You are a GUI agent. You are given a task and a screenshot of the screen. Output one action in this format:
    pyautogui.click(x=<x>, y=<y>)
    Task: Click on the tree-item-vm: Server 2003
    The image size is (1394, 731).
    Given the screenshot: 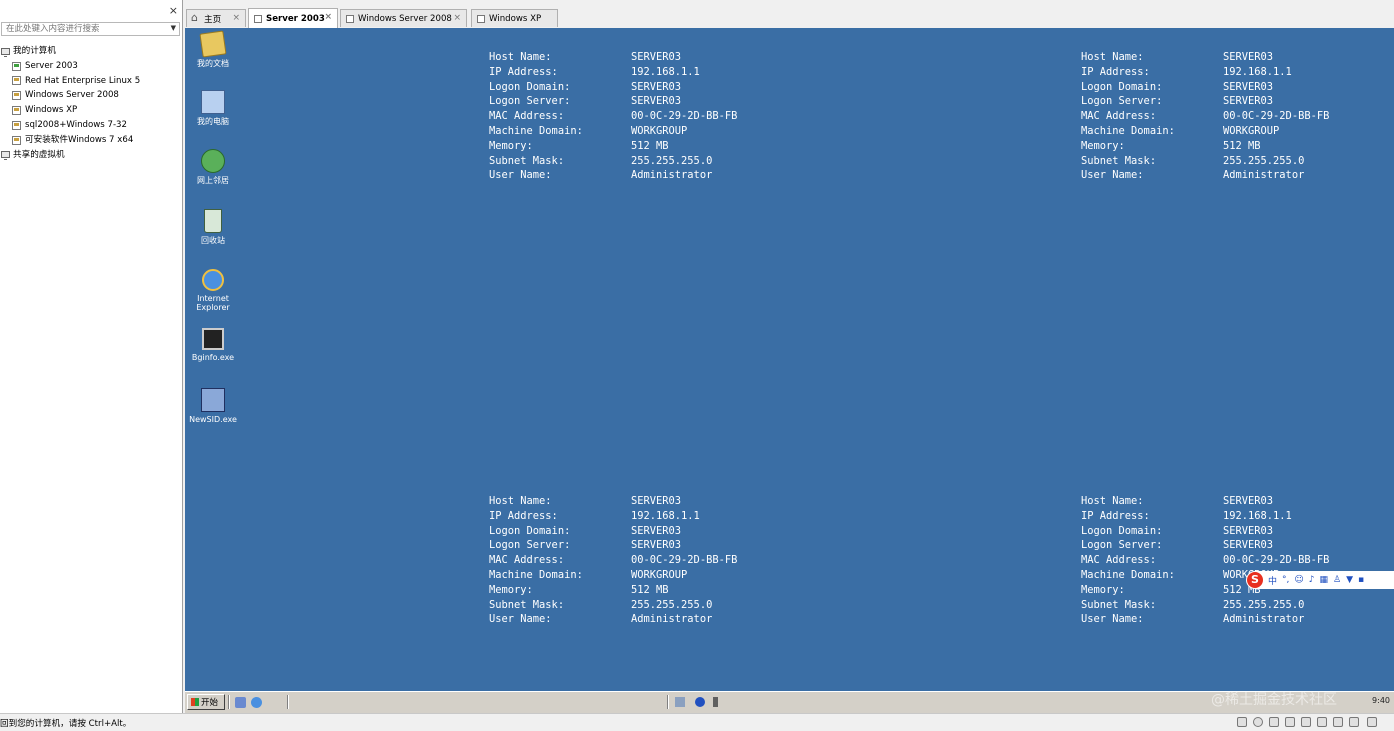 What is the action you would take?
    pyautogui.click(x=91, y=66)
    